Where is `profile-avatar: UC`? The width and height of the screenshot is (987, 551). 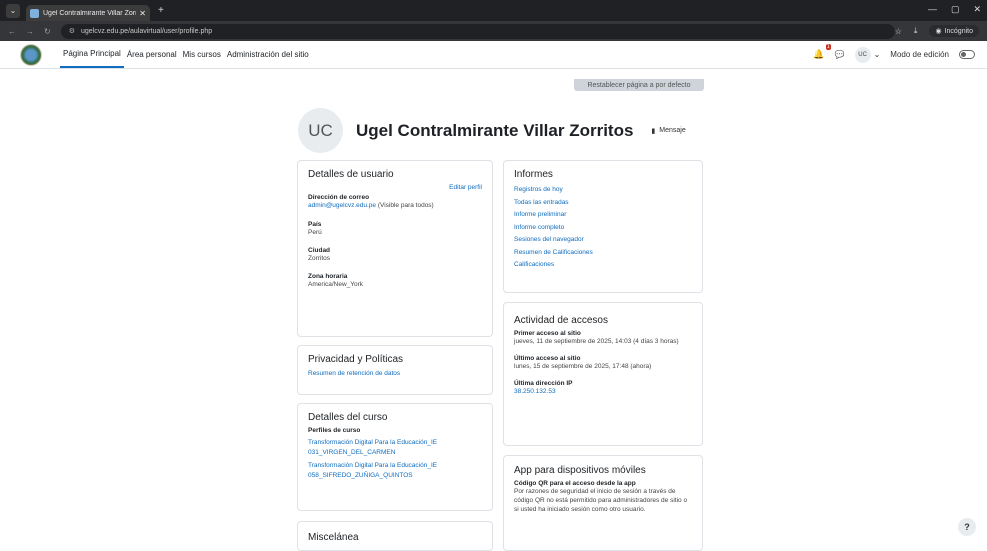 profile-avatar: UC is located at coordinates (320, 130).